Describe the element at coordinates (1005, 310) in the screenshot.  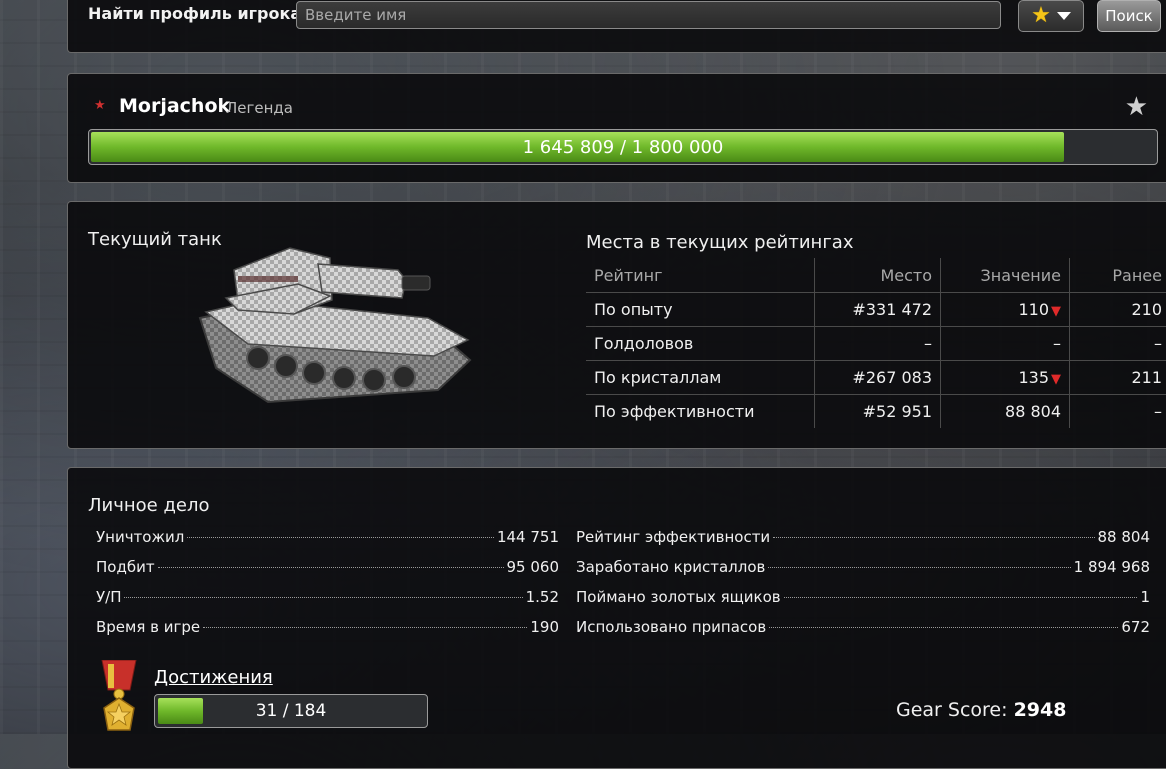
I see `rating-value-cell: 110▼` at that location.